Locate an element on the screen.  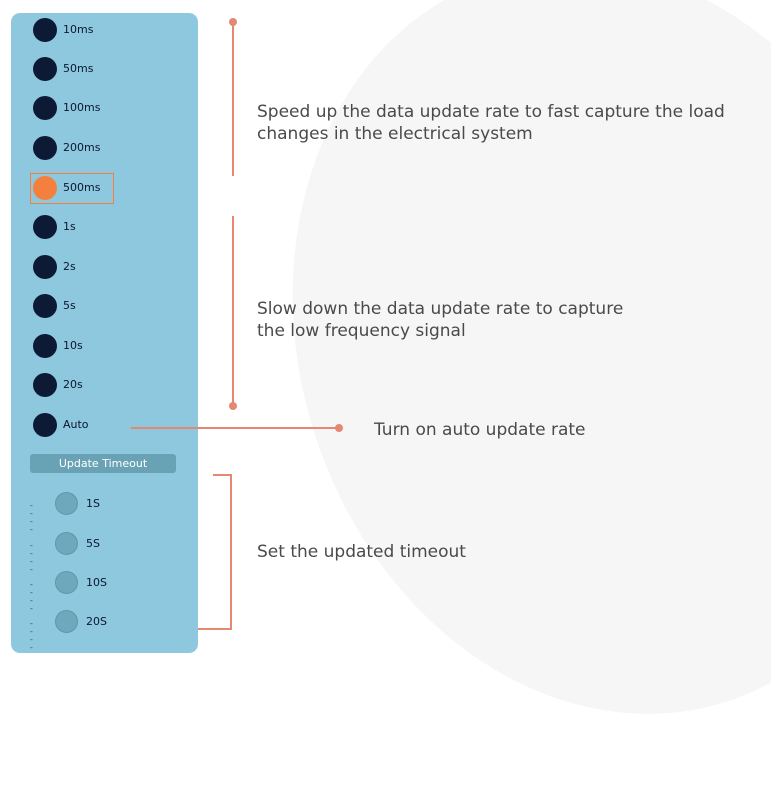
auto-note: Turn on auto update rate is located at coordinates (480, 430).